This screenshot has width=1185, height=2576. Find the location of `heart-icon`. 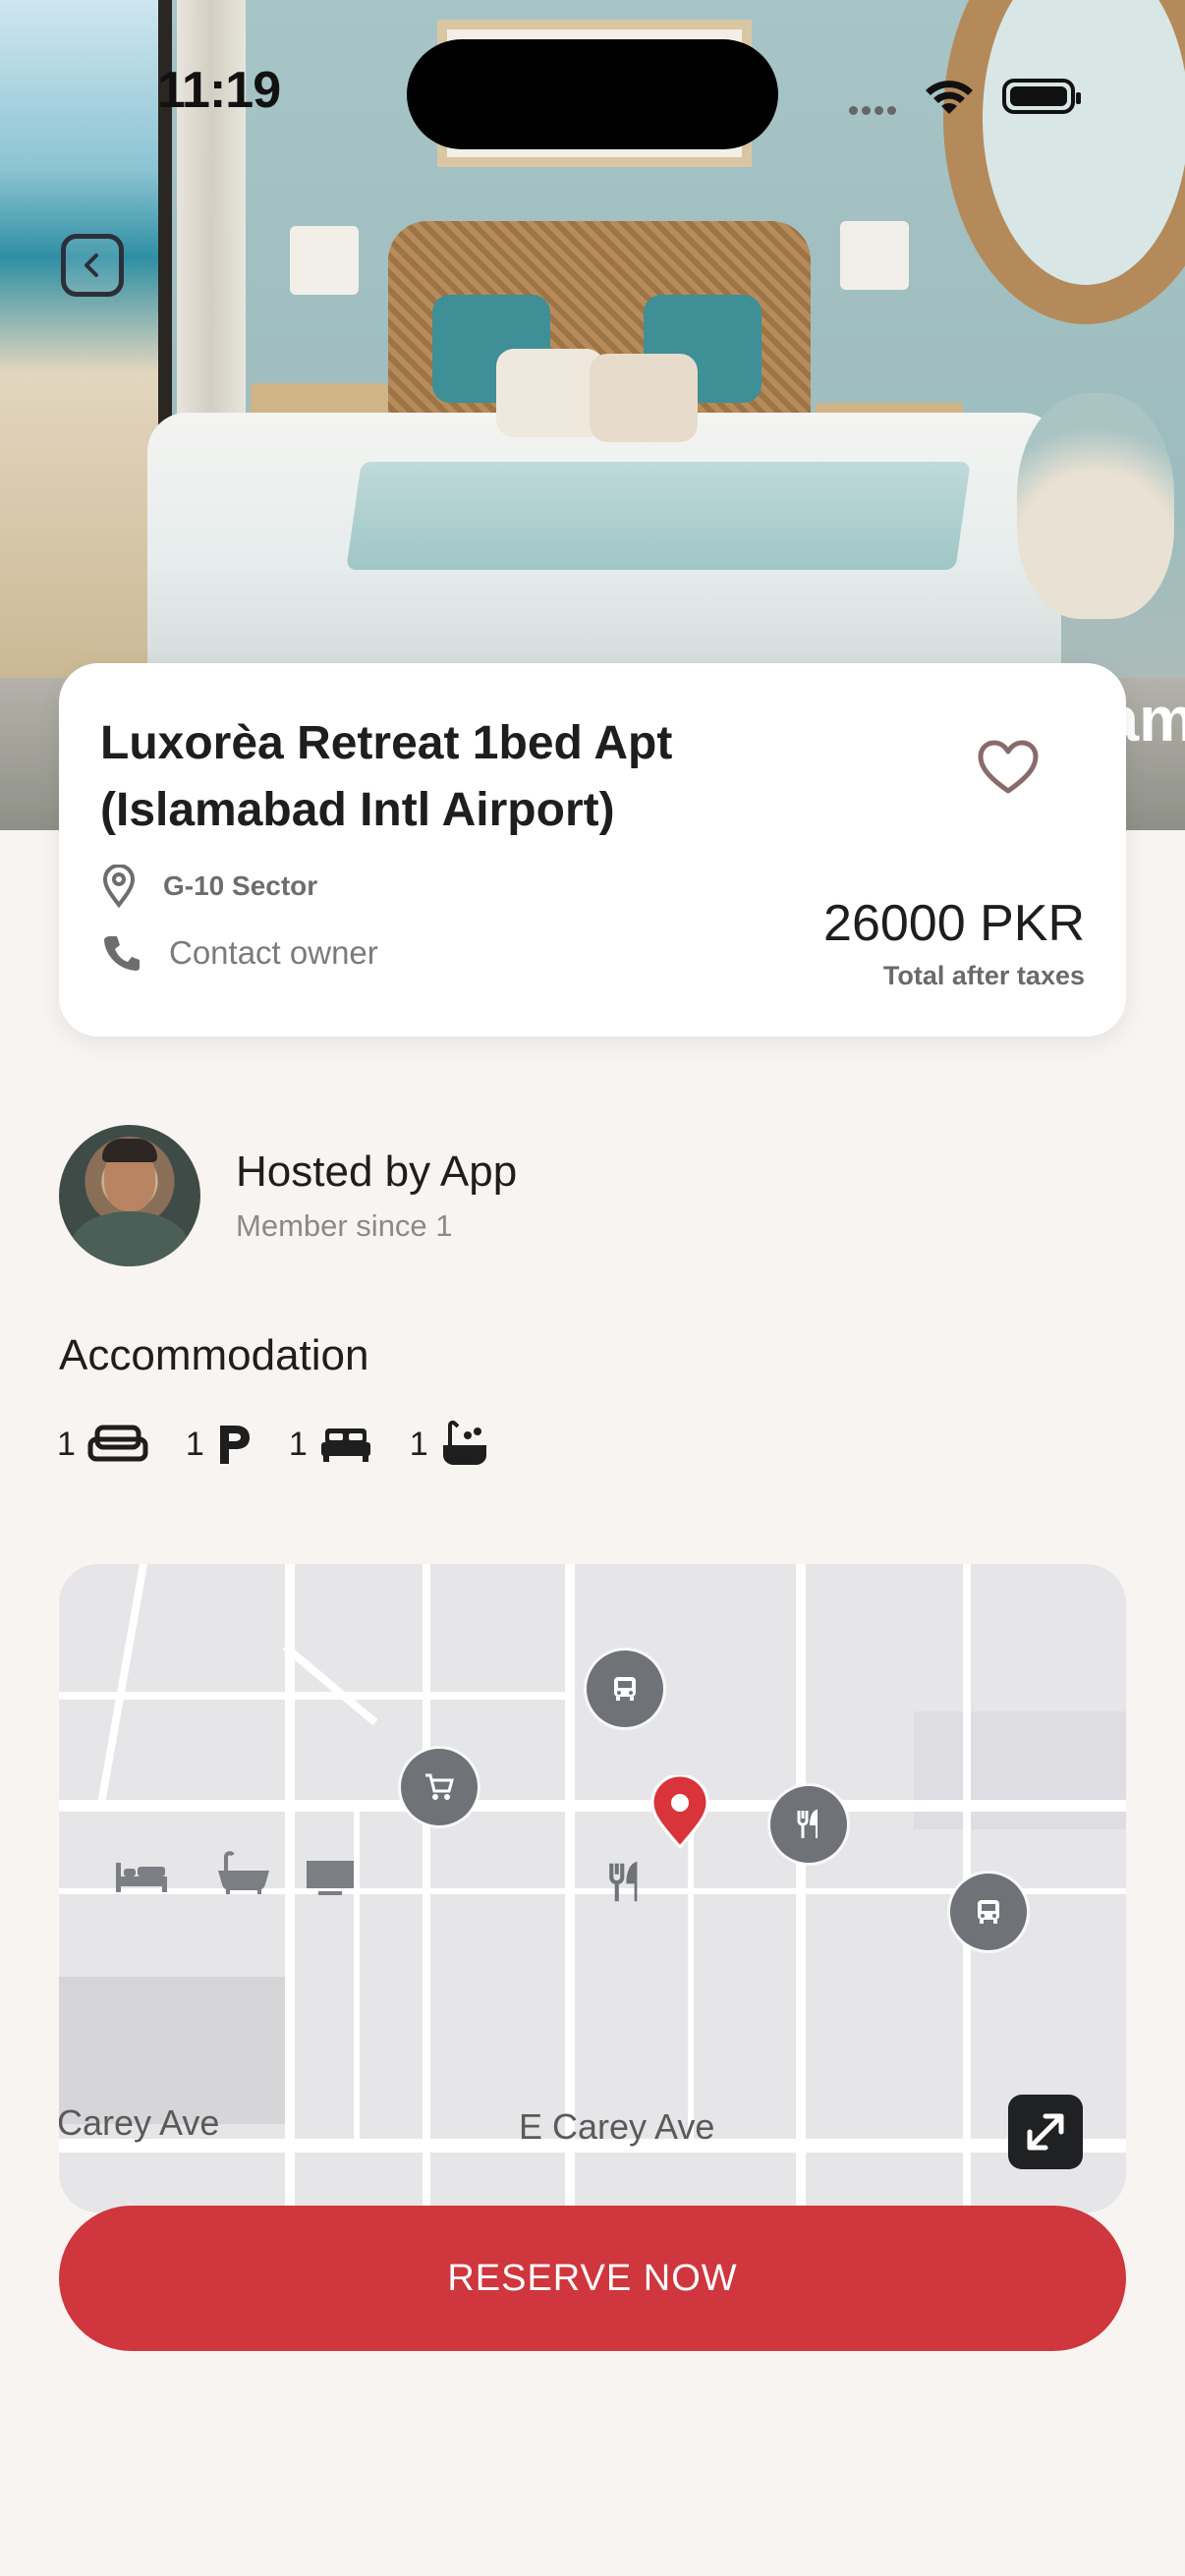

heart-icon is located at coordinates (1009, 767).